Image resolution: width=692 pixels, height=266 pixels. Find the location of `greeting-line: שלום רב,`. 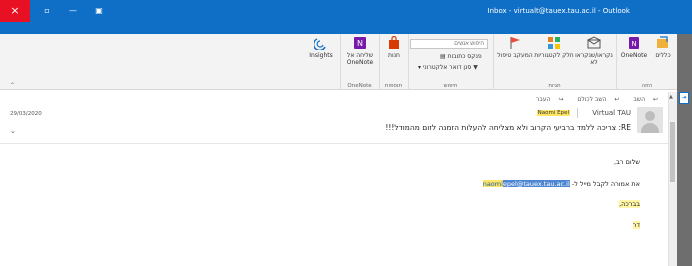

greeting-line: שלום רב, is located at coordinates (627, 162).